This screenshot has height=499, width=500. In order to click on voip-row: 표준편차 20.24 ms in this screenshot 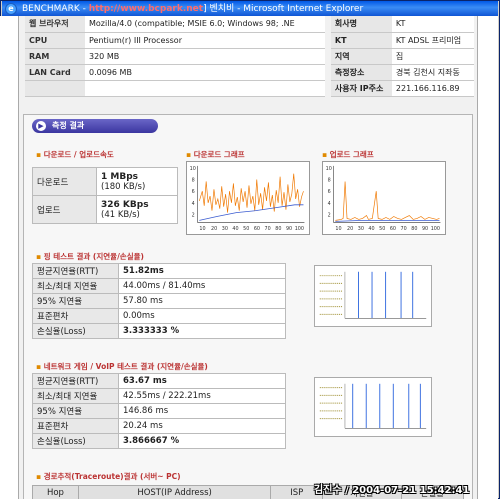, I will do `click(159, 426)`.